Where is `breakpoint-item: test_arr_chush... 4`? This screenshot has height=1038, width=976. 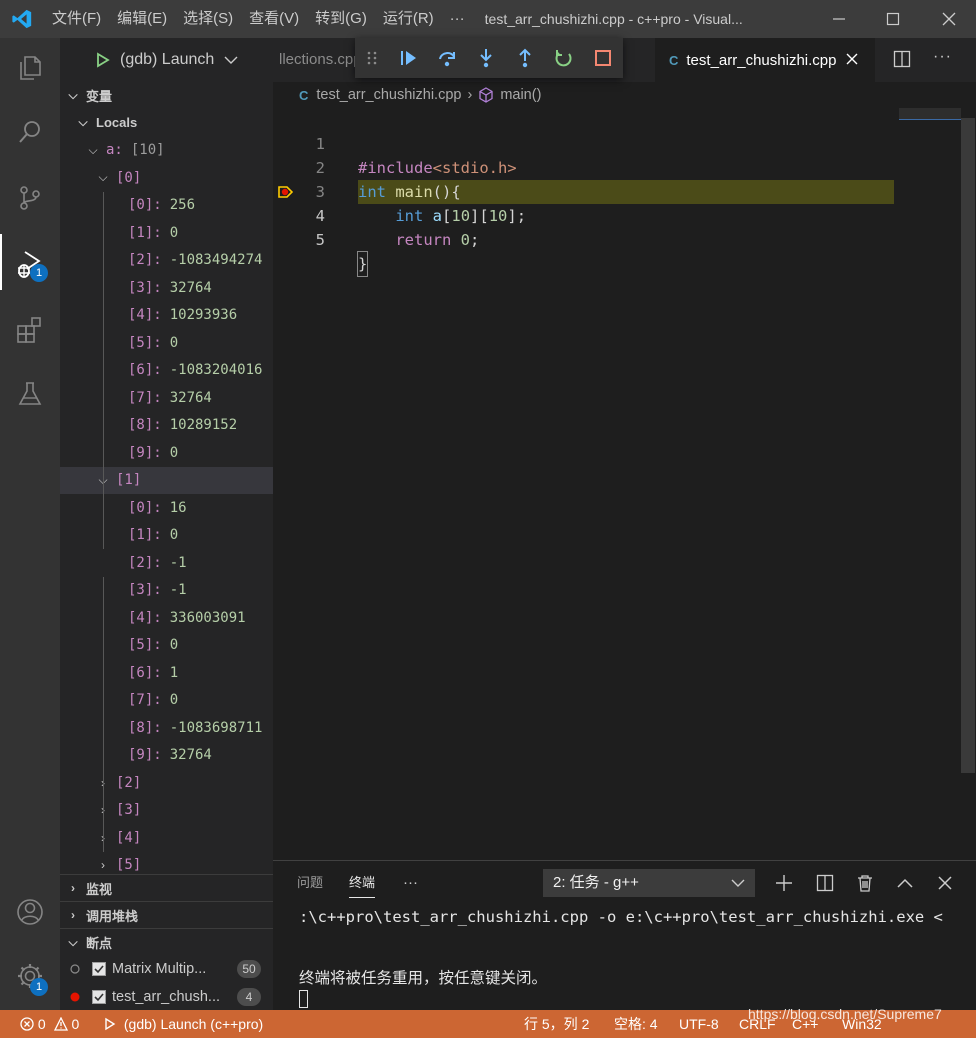 breakpoint-item: test_arr_chush... 4 is located at coordinates (166, 996).